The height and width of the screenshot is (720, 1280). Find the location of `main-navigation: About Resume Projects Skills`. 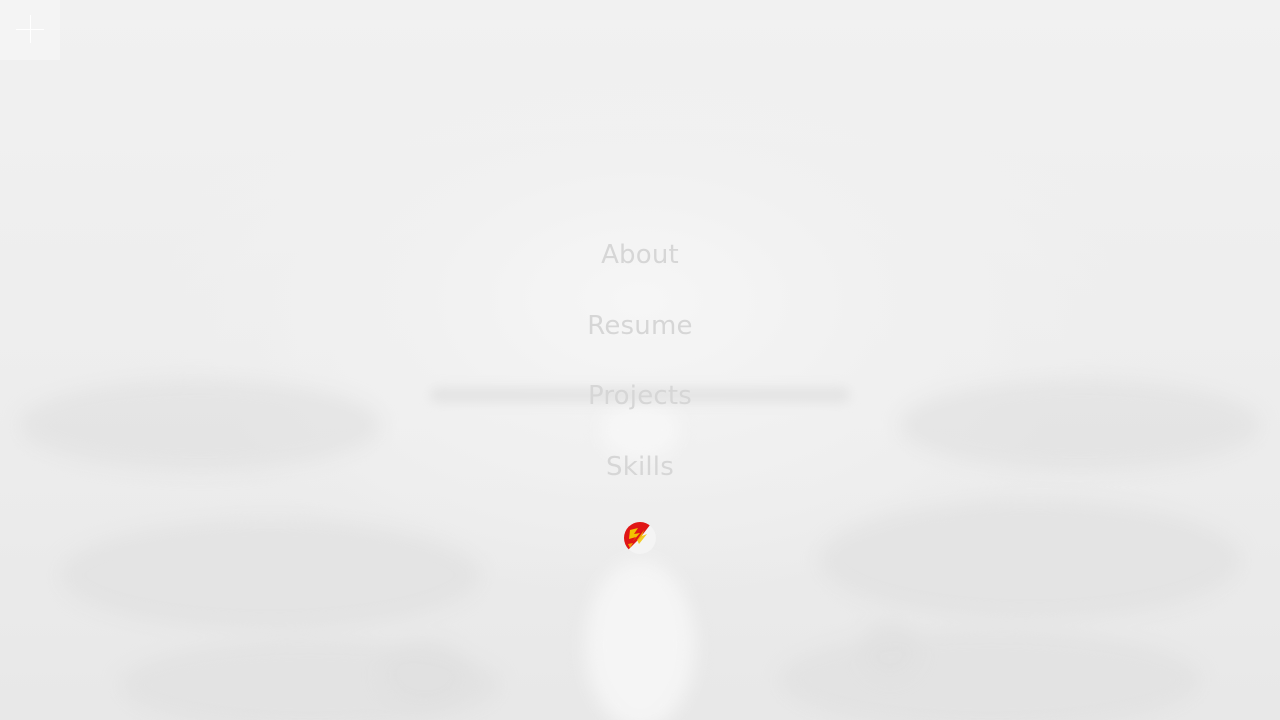

main-navigation: About Resume Projects Skills is located at coordinates (640, 361).